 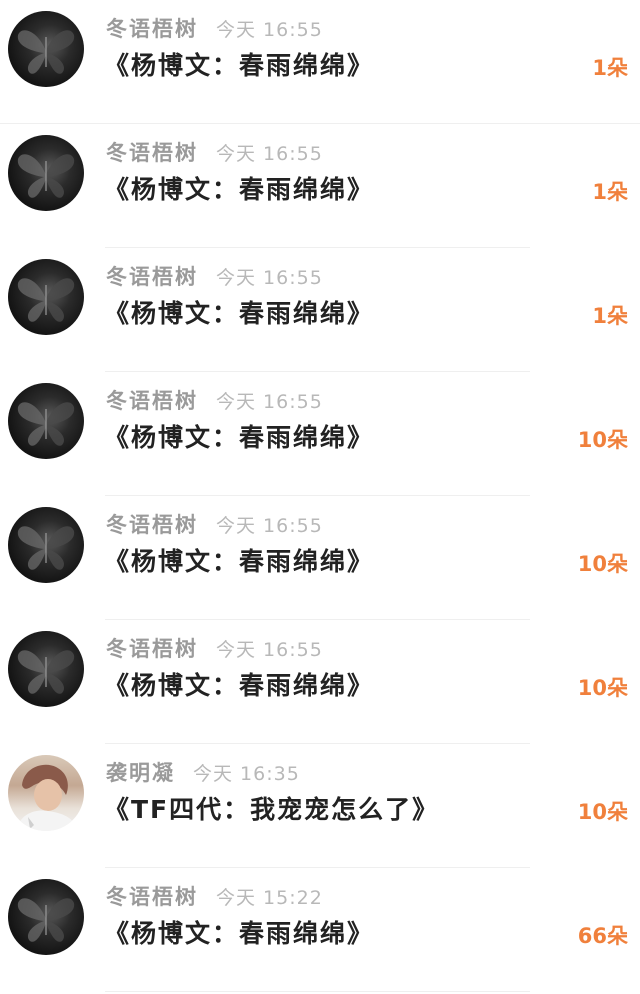 I want to click on list-item: 冬语梧树 今天 15:22 《杨博文：春雨绵绵》 66朵, so click(x=320, y=930).